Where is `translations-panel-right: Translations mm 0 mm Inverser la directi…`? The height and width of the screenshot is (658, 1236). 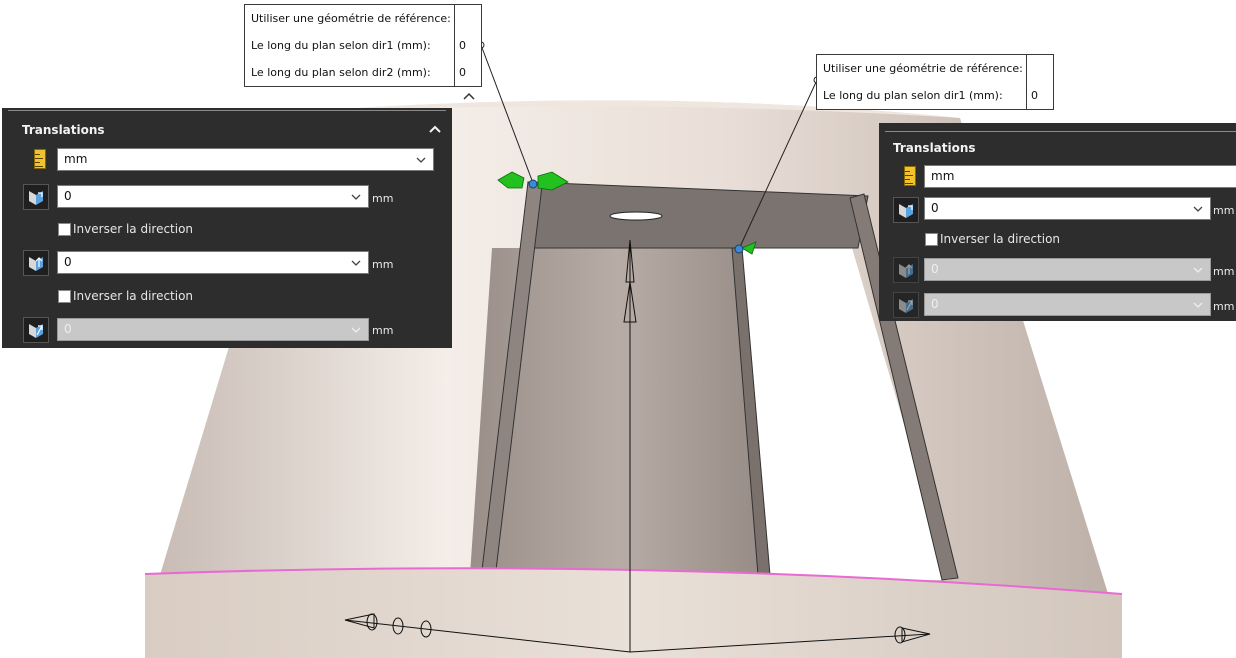
translations-panel-right: Translations mm 0 mm Inverser la directi… is located at coordinates (1057, 222).